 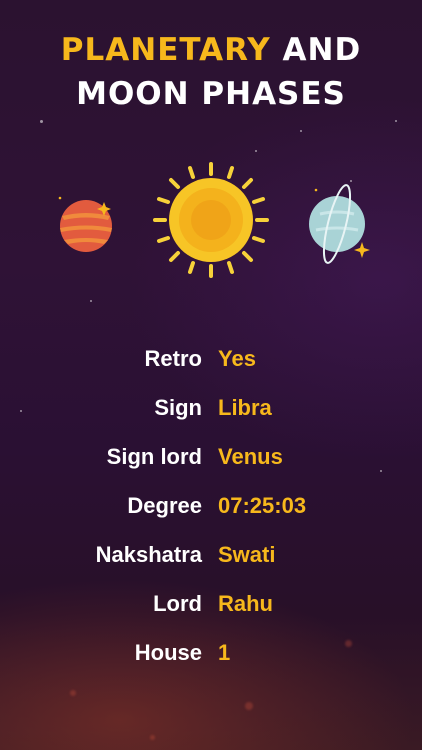 What do you see at coordinates (211, 505) in the screenshot?
I see `detail-row-degree: Degree 07:25:03` at bounding box center [211, 505].